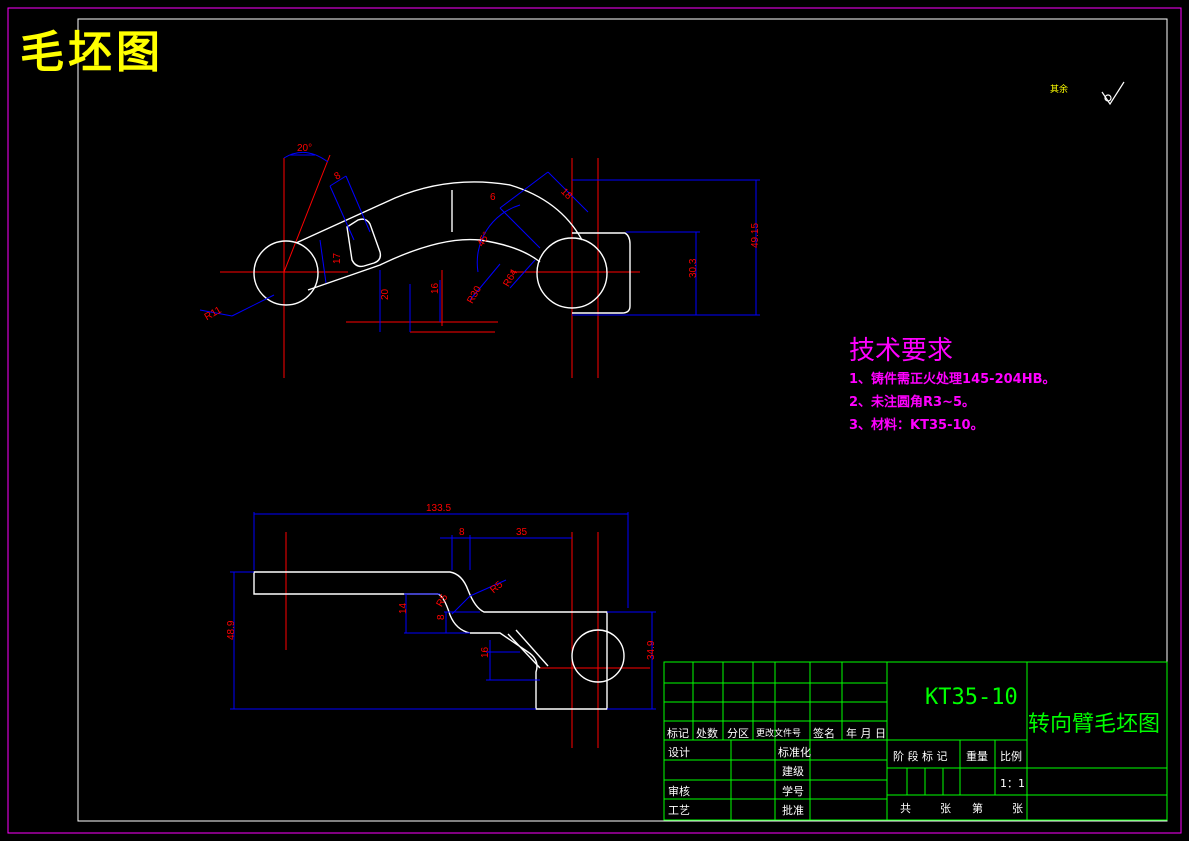 The width and height of the screenshot is (1189, 841). I want to click on part-code: KT35-10, so click(971, 697).